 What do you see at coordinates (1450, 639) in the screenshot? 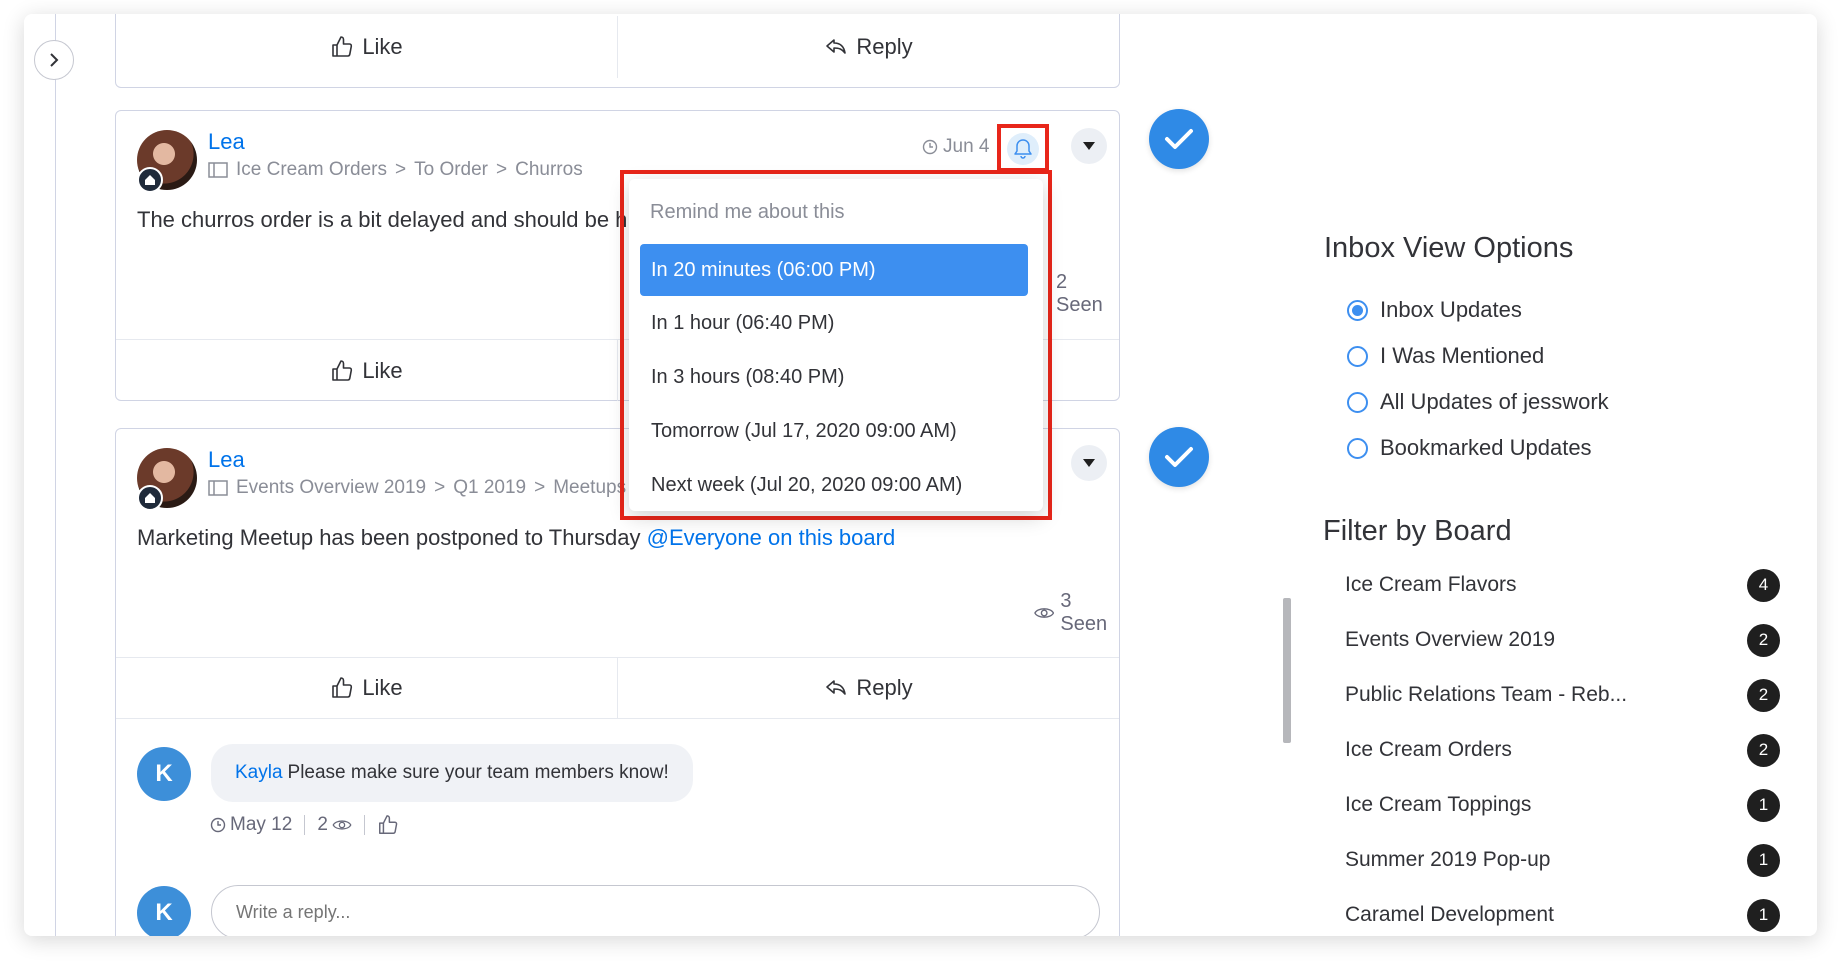
I see `board-name: Events Overview 2019` at bounding box center [1450, 639].